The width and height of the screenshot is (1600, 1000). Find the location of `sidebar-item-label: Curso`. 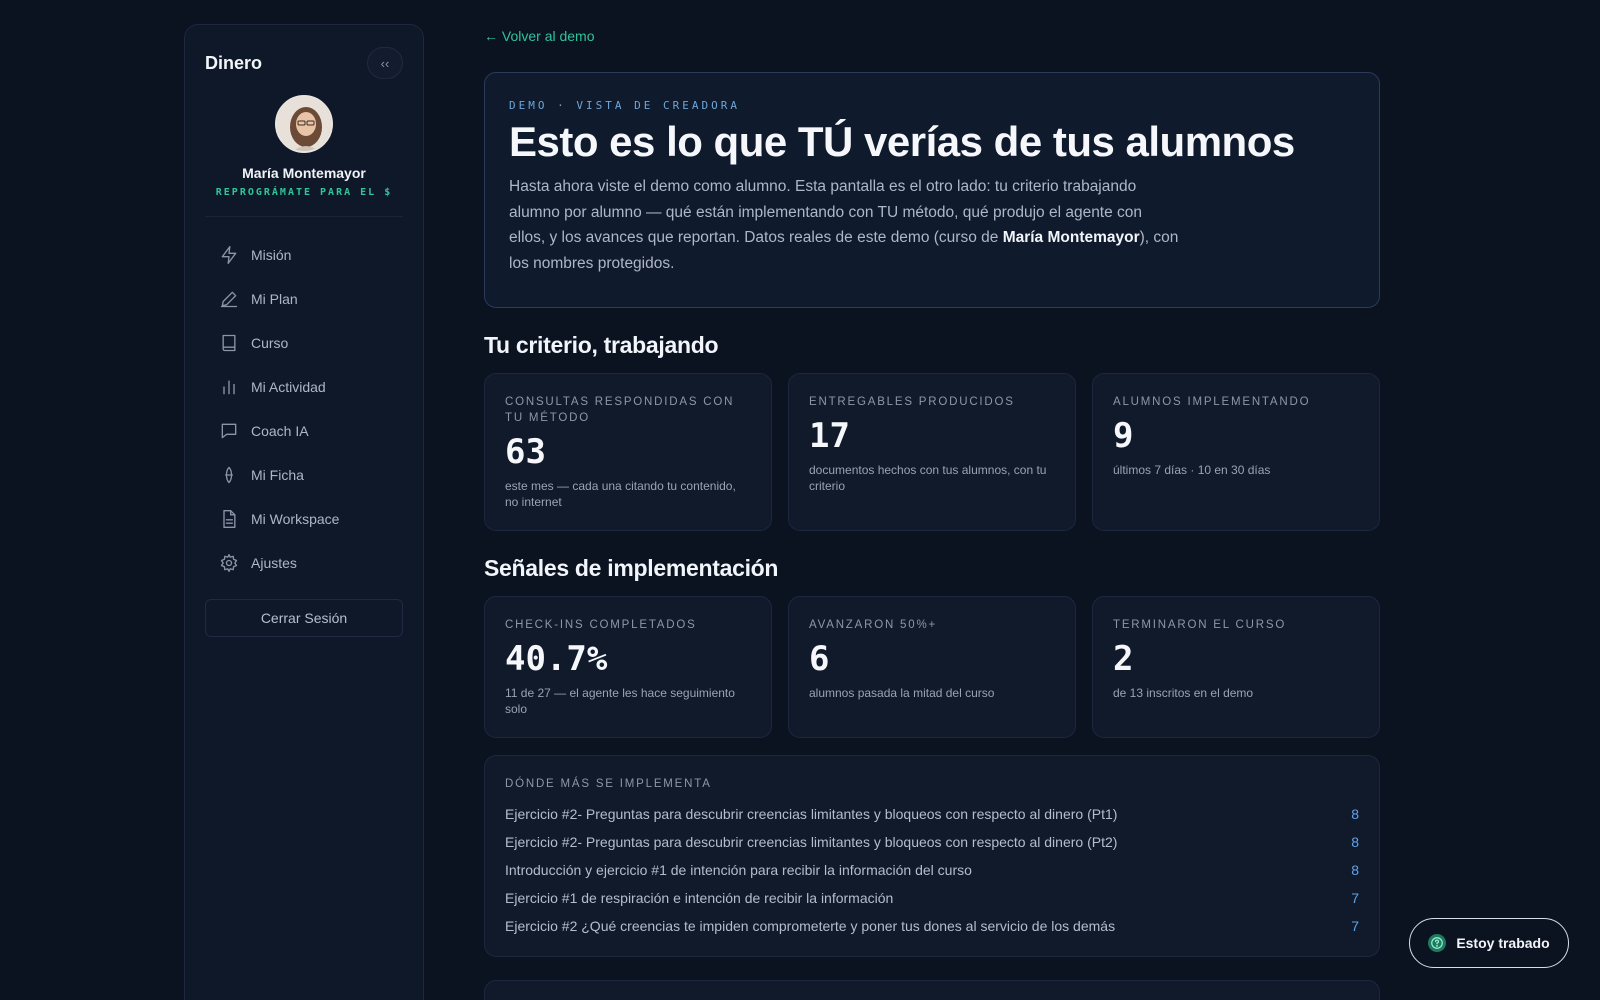

sidebar-item-label: Curso is located at coordinates (270, 343).